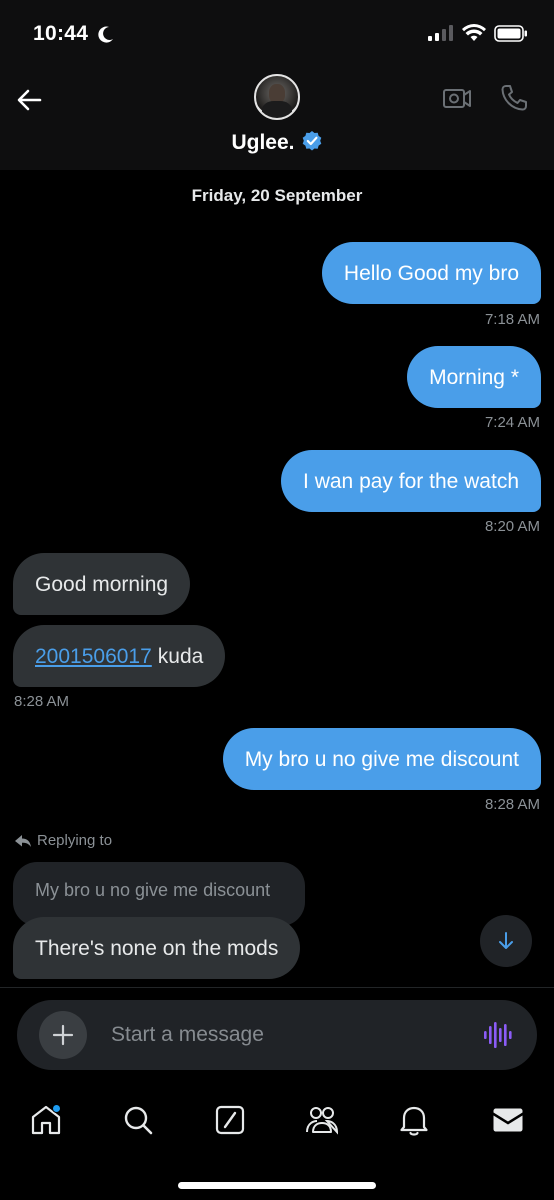  I want to click on nav-home, so click(46, 1120).